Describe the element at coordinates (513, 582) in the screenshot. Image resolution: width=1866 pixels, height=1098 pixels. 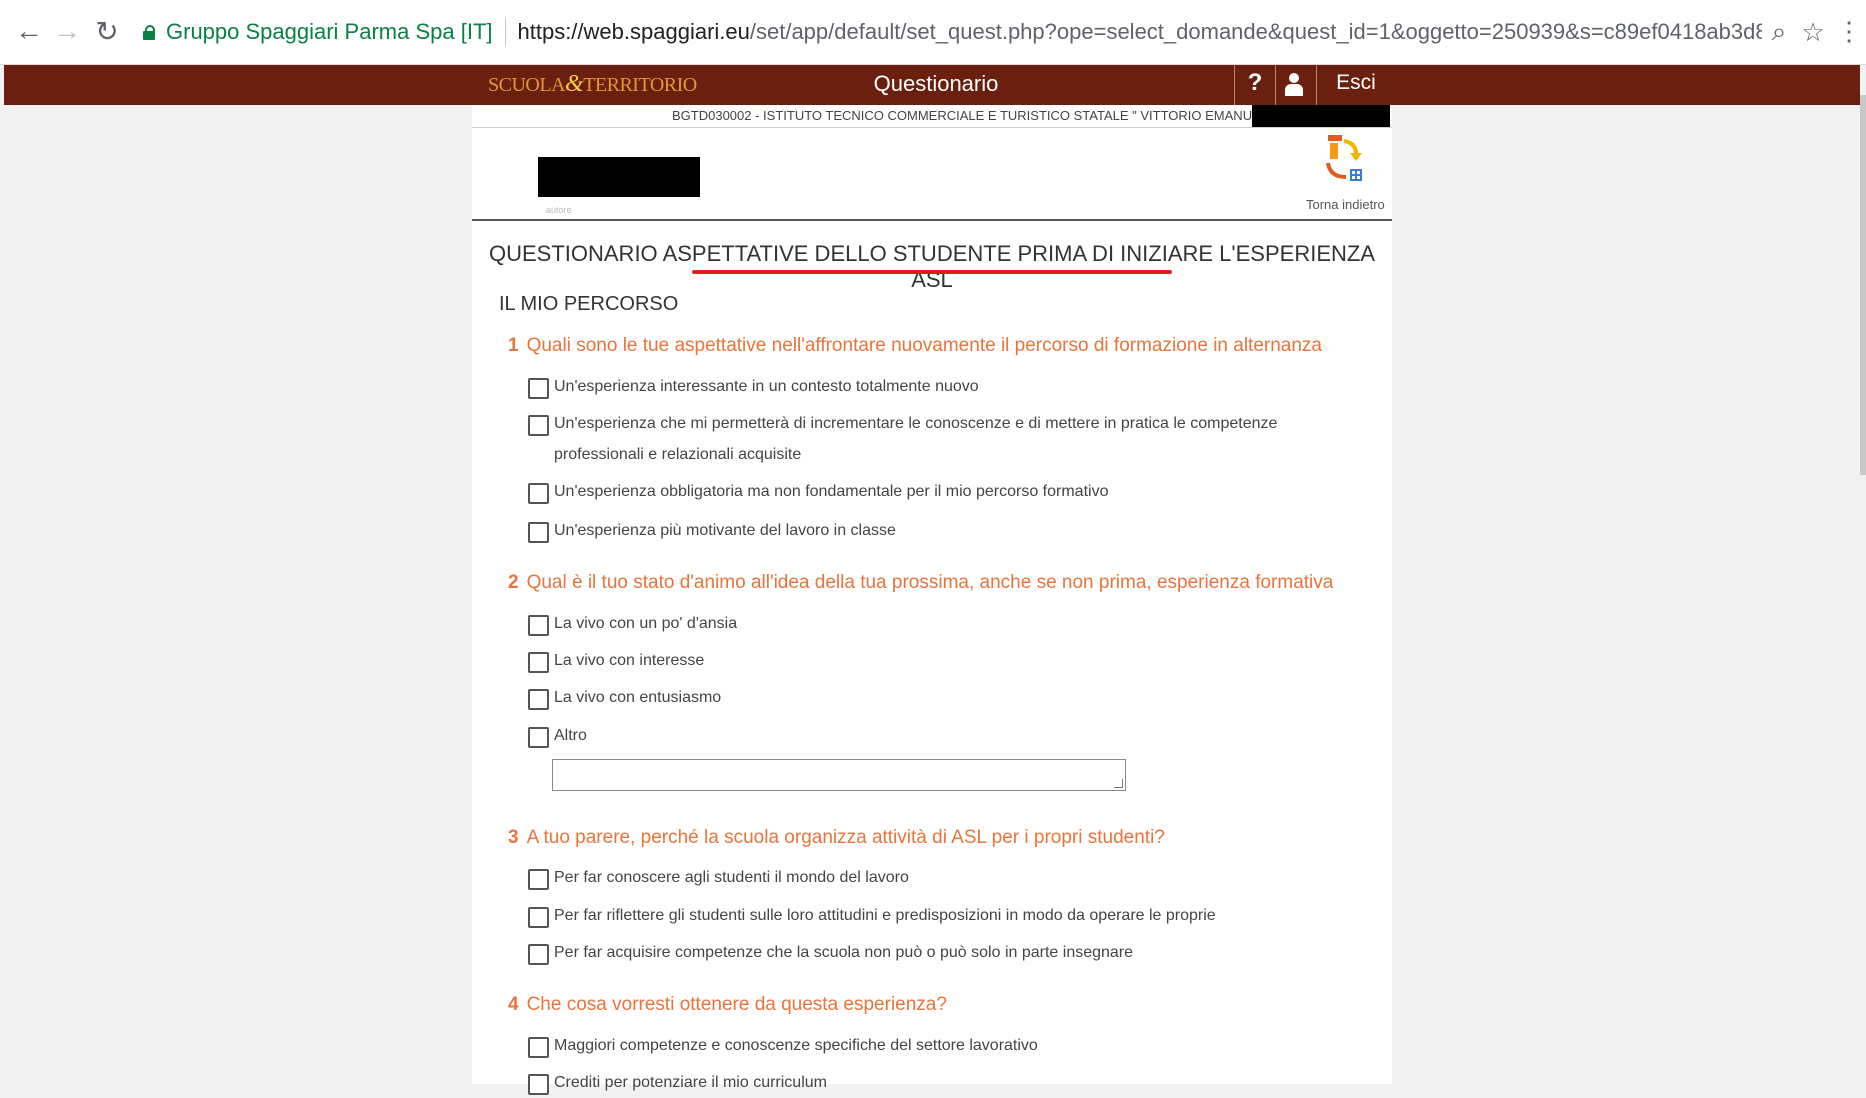
I see `question-number: 2` at that location.